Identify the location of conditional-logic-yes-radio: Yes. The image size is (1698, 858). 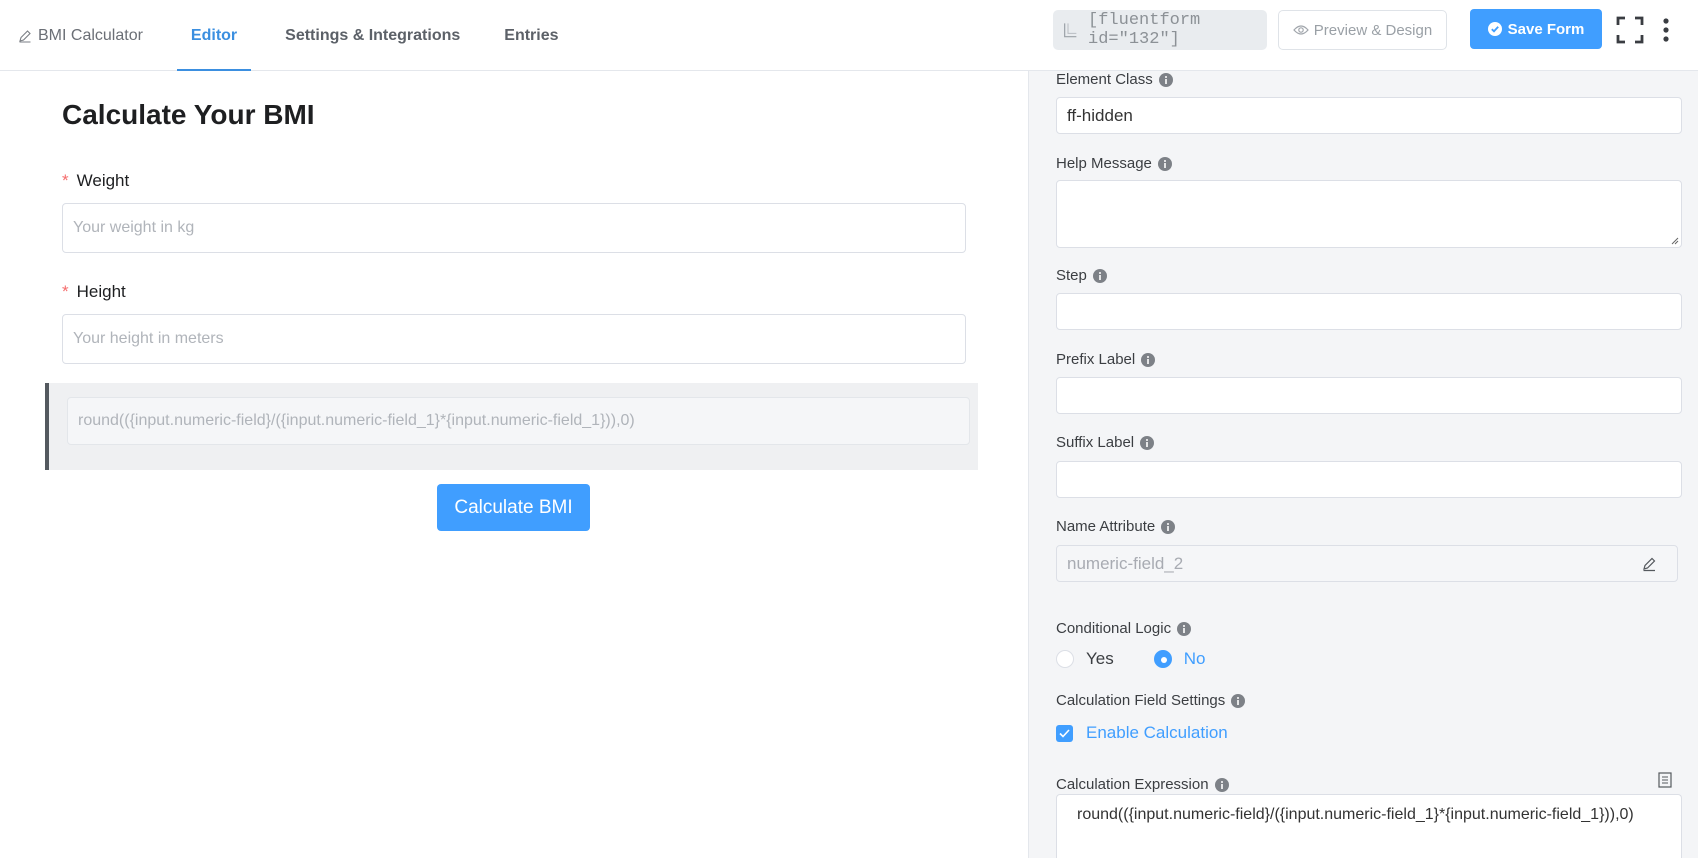
(1085, 659).